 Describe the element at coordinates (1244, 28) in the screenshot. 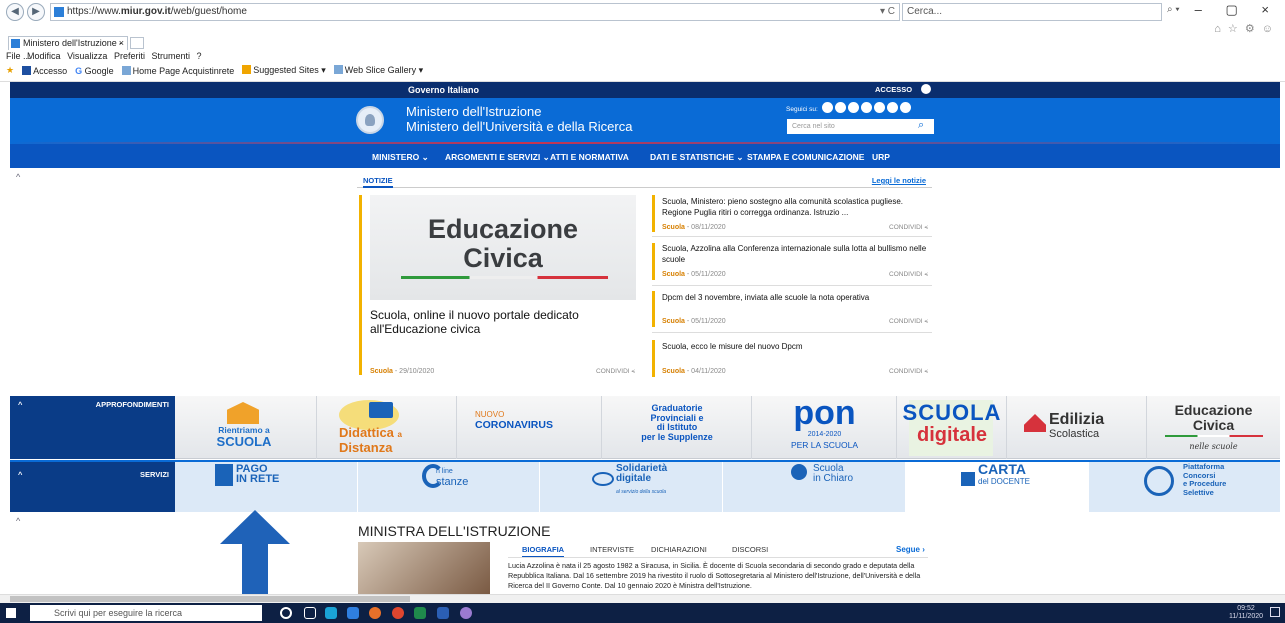

I see `toolbar-icons: ⌂ ☆ ⚙ ☺` at that location.